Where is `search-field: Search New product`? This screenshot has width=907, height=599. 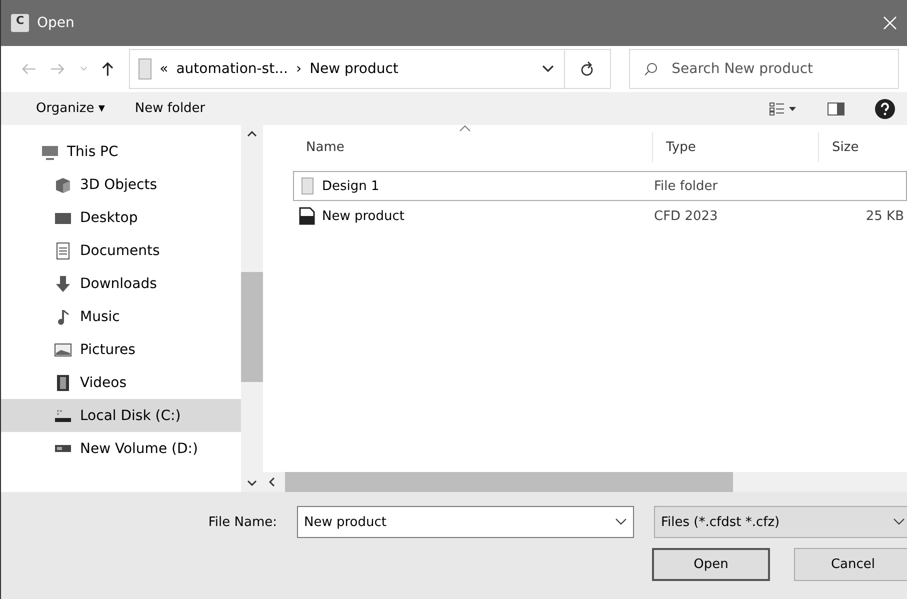
search-field: Search New product is located at coordinates (763, 69).